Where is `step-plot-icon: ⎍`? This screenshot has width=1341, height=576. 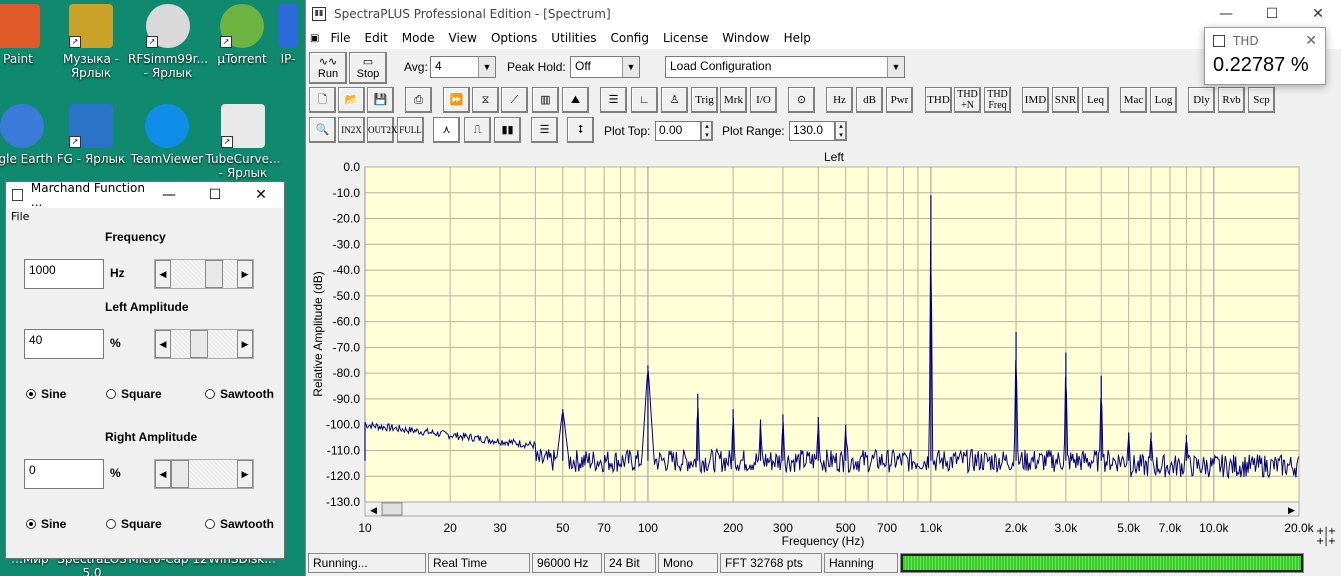
step-plot-icon: ⎍ is located at coordinates (477, 130).